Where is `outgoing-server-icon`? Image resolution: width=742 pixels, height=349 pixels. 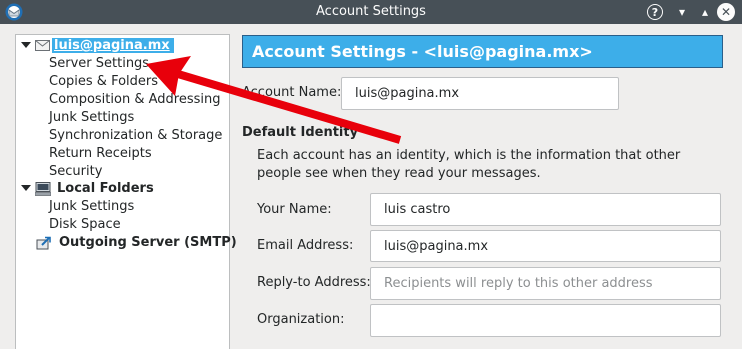
outgoing-server-icon is located at coordinates (43, 242).